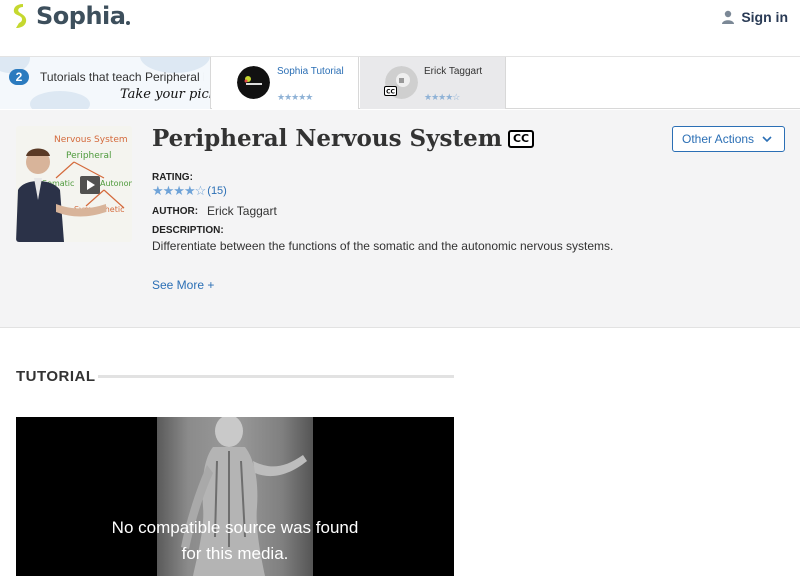 Image resolution: width=800 pixels, height=576 pixels. I want to click on rating: ★★★★☆ (15), so click(189, 191).